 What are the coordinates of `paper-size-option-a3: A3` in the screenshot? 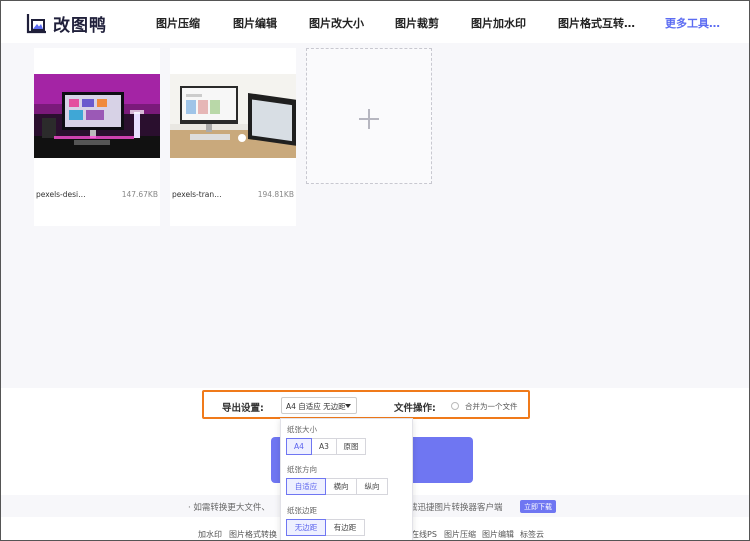 It's located at (324, 446).